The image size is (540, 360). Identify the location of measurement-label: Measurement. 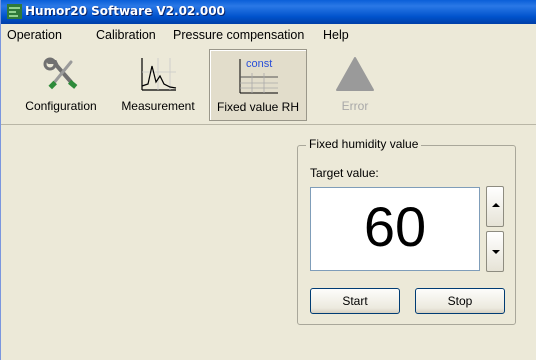
(158, 106).